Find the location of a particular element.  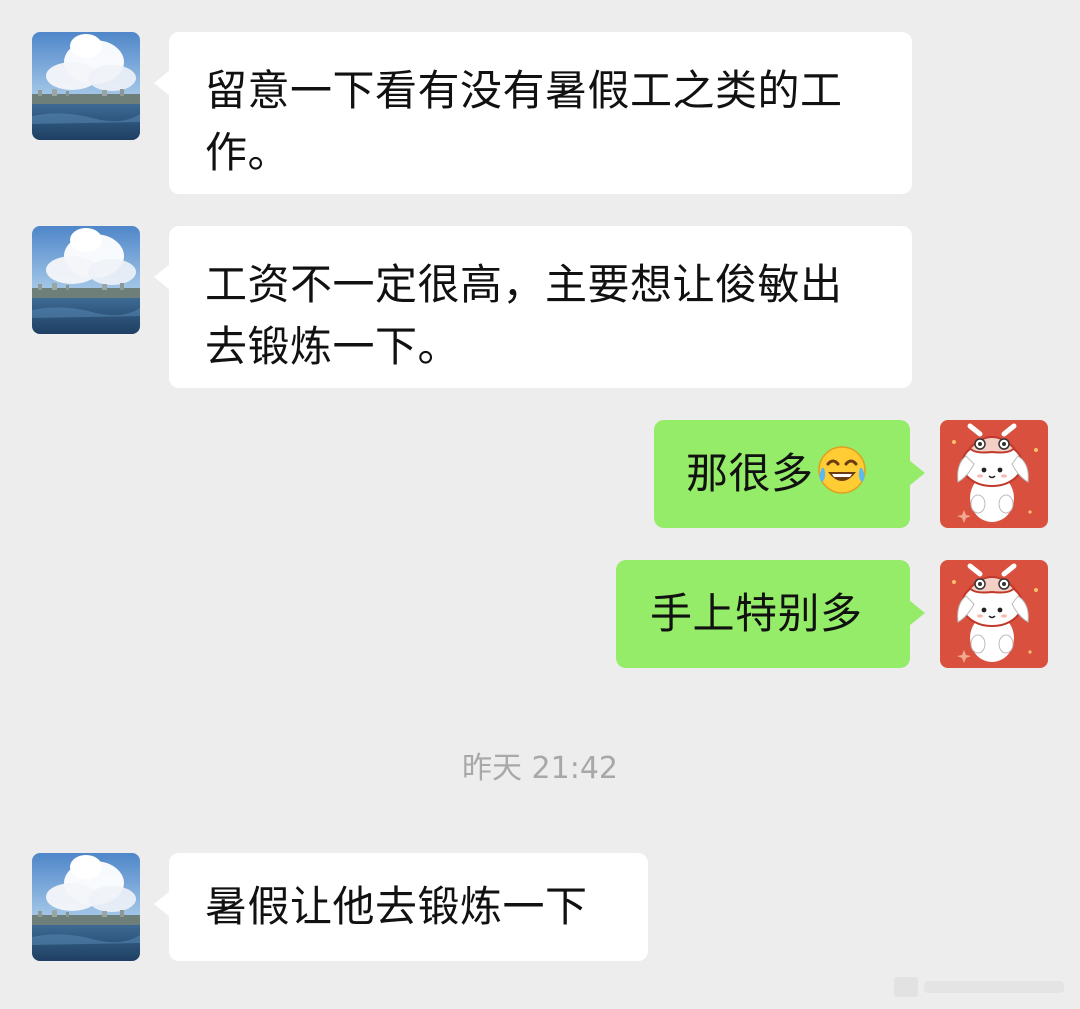

message-text: 手上特别多 is located at coordinates (756, 613).